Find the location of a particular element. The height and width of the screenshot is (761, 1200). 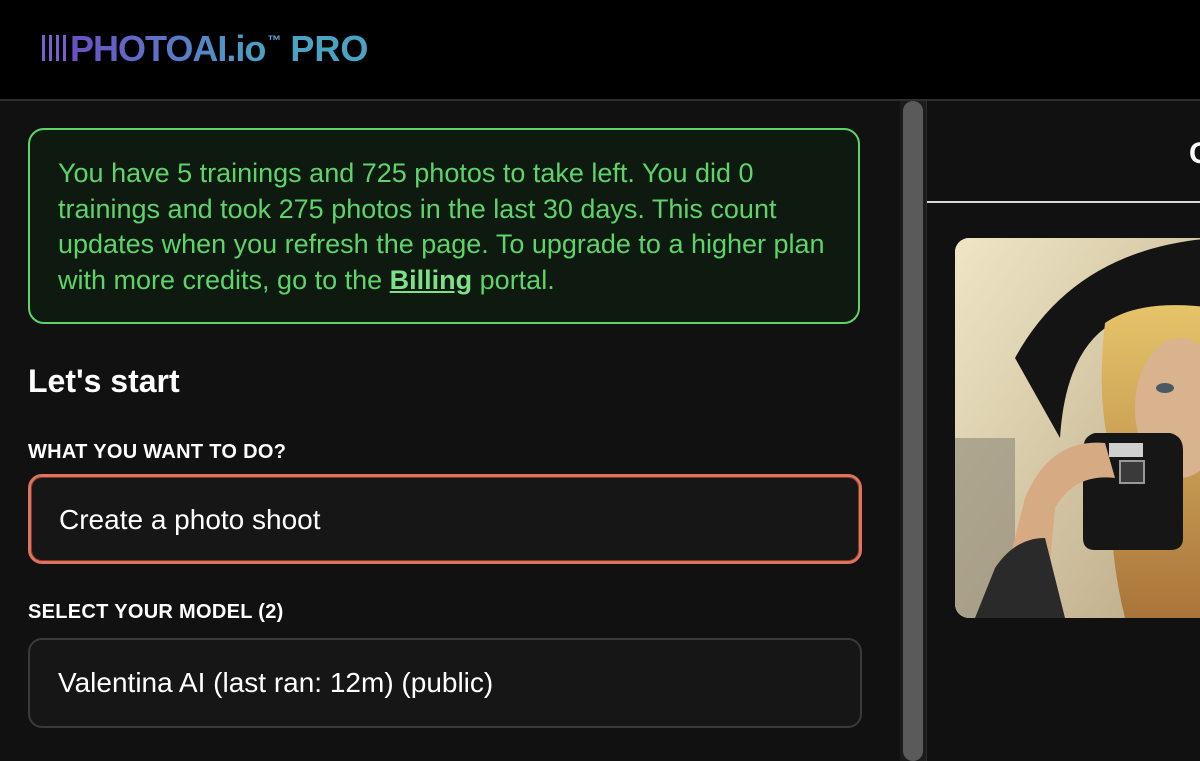

task-label: WHAT YOU WANT TO DO? is located at coordinates (157, 452).